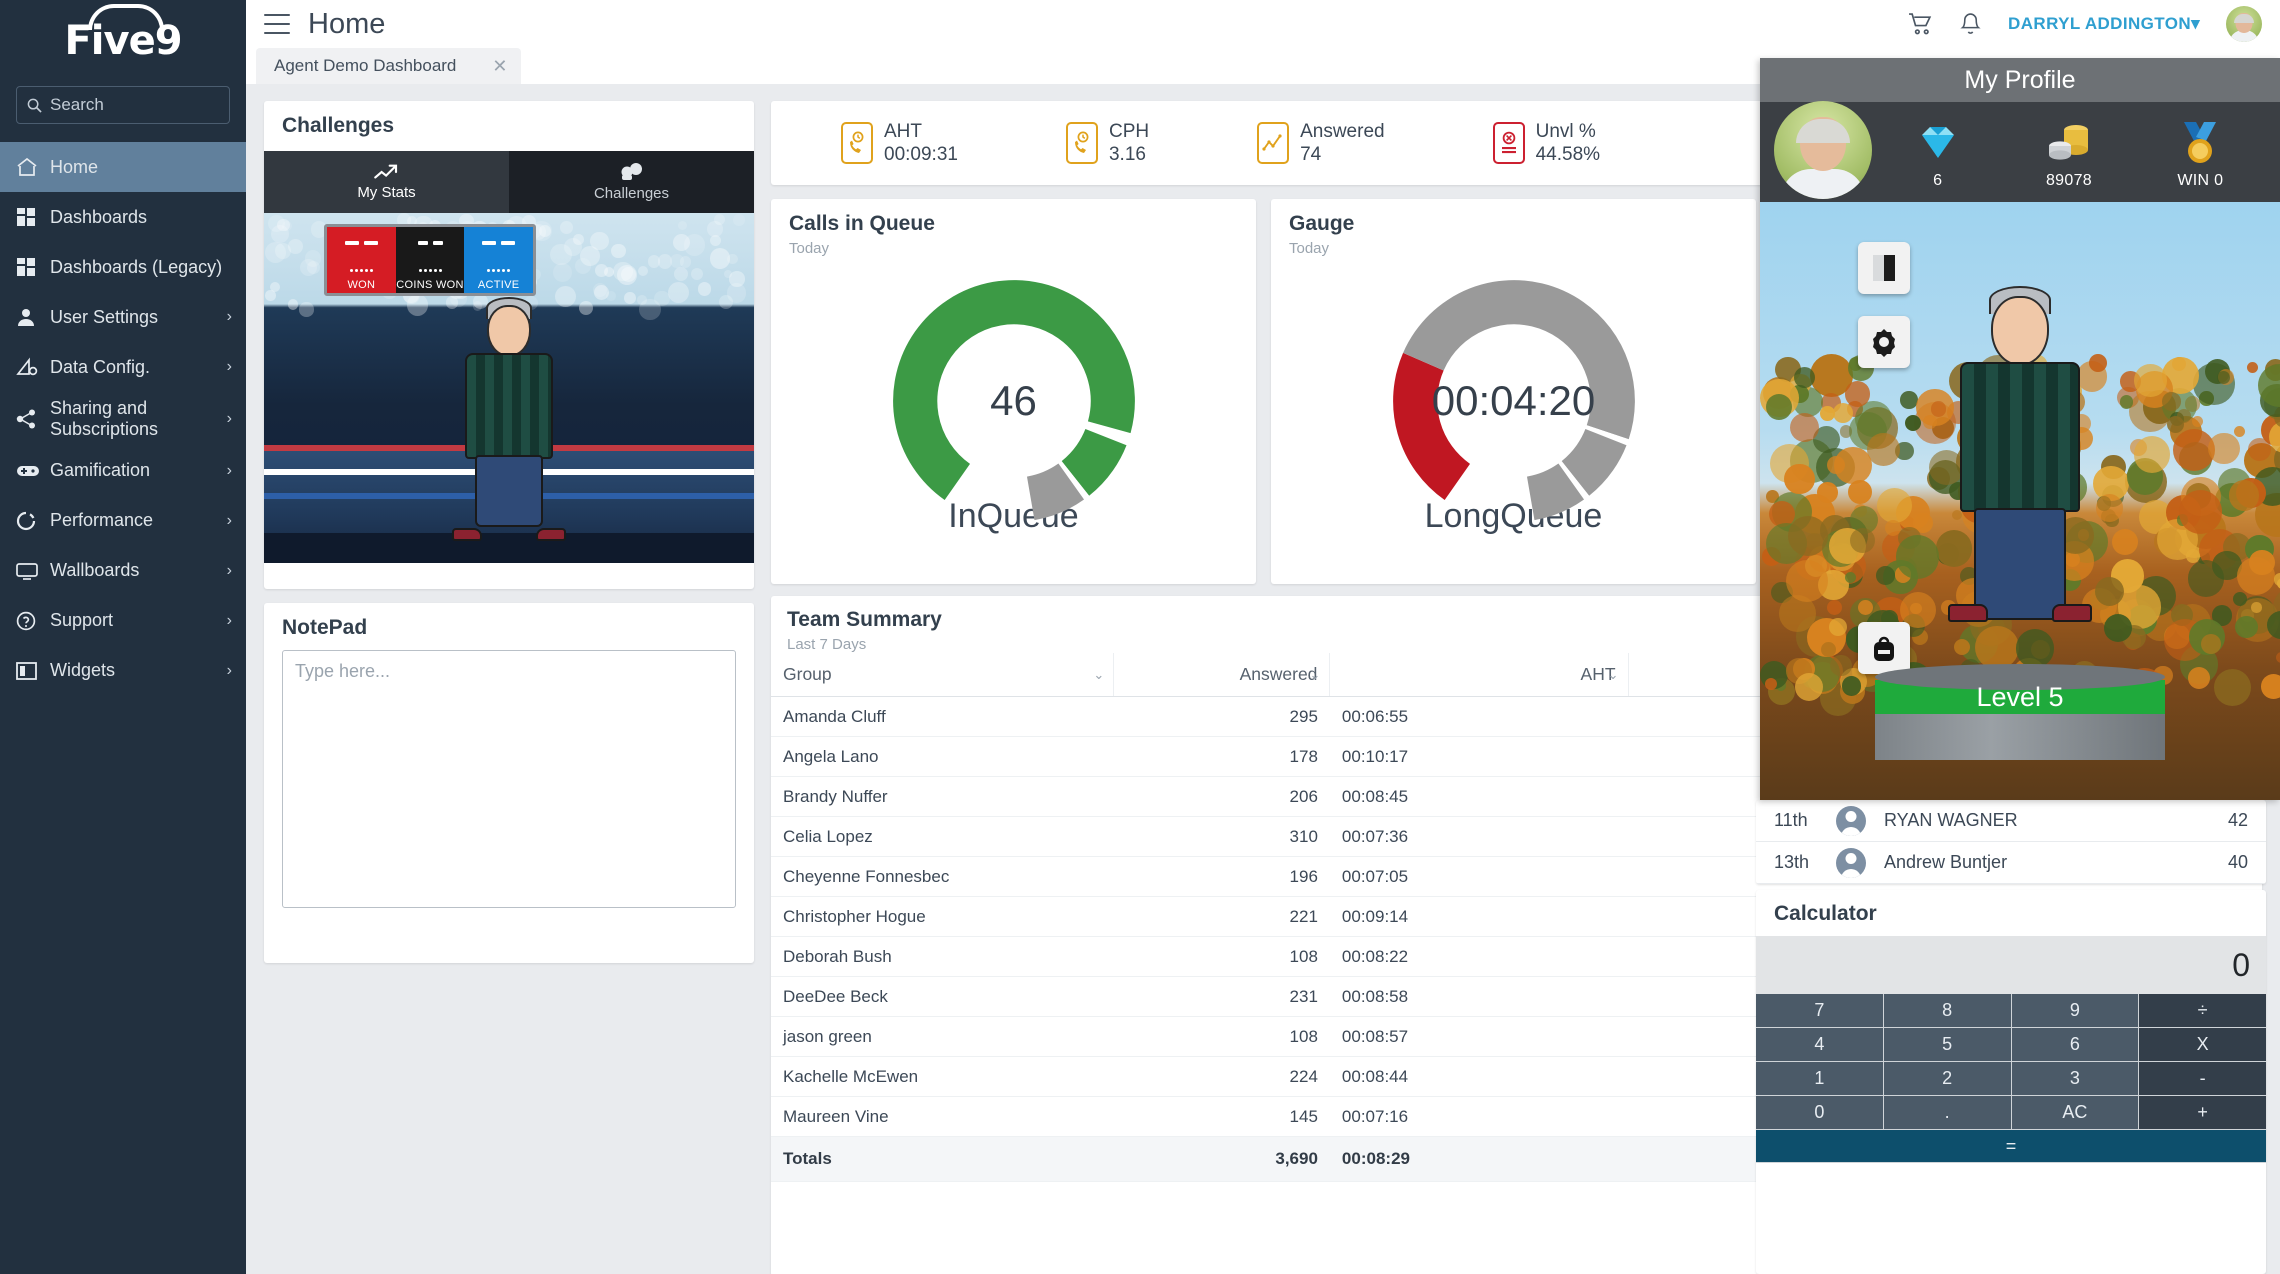 This screenshot has height=1274, width=2280. What do you see at coordinates (389, 66) in the screenshot?
I see `tab-agent-demo-dashboard: Agent Demo Dashboard ✕` at bounding box center [389, 66].